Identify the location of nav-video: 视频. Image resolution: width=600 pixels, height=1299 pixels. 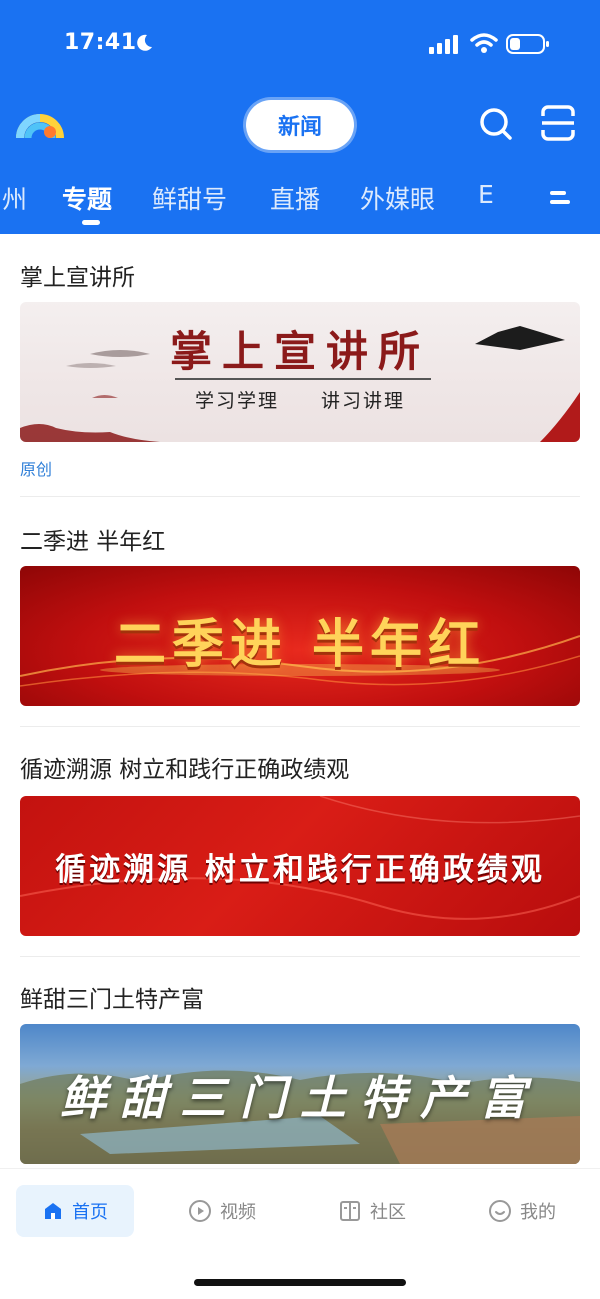
(222, 1211).